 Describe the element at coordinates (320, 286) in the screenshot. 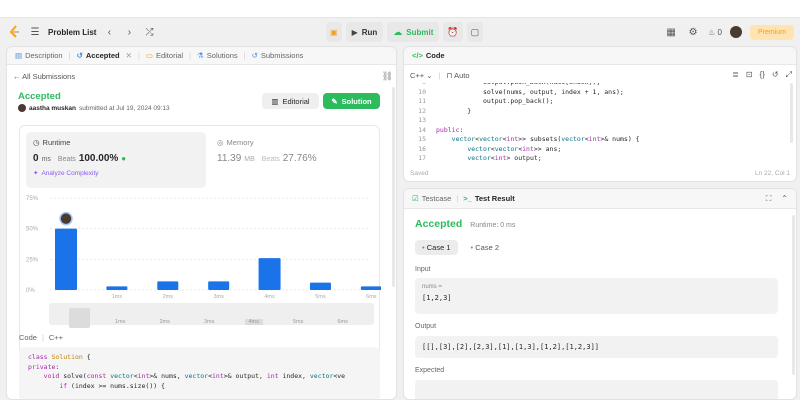

I see `chart-bar-5ms` at that location.